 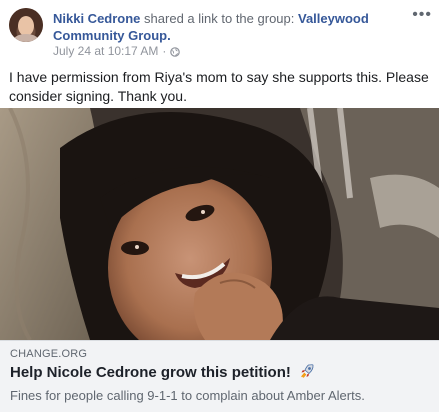 I want to click on rocket-icon, so click(x=307, y=371).